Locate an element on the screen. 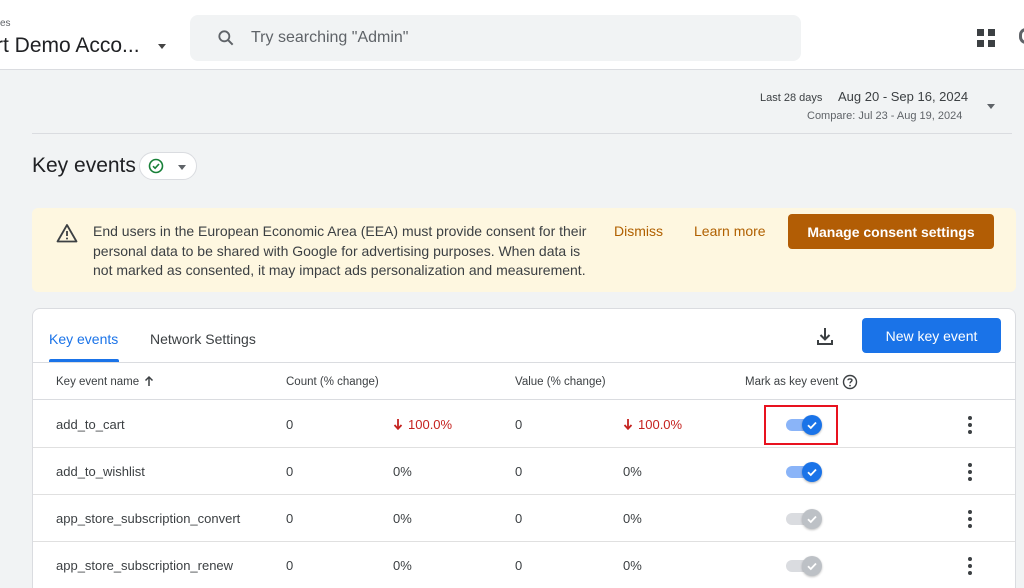 The height and width of the screenshot is (588, 1024). highlight-box is located at coordinates (801, 425).